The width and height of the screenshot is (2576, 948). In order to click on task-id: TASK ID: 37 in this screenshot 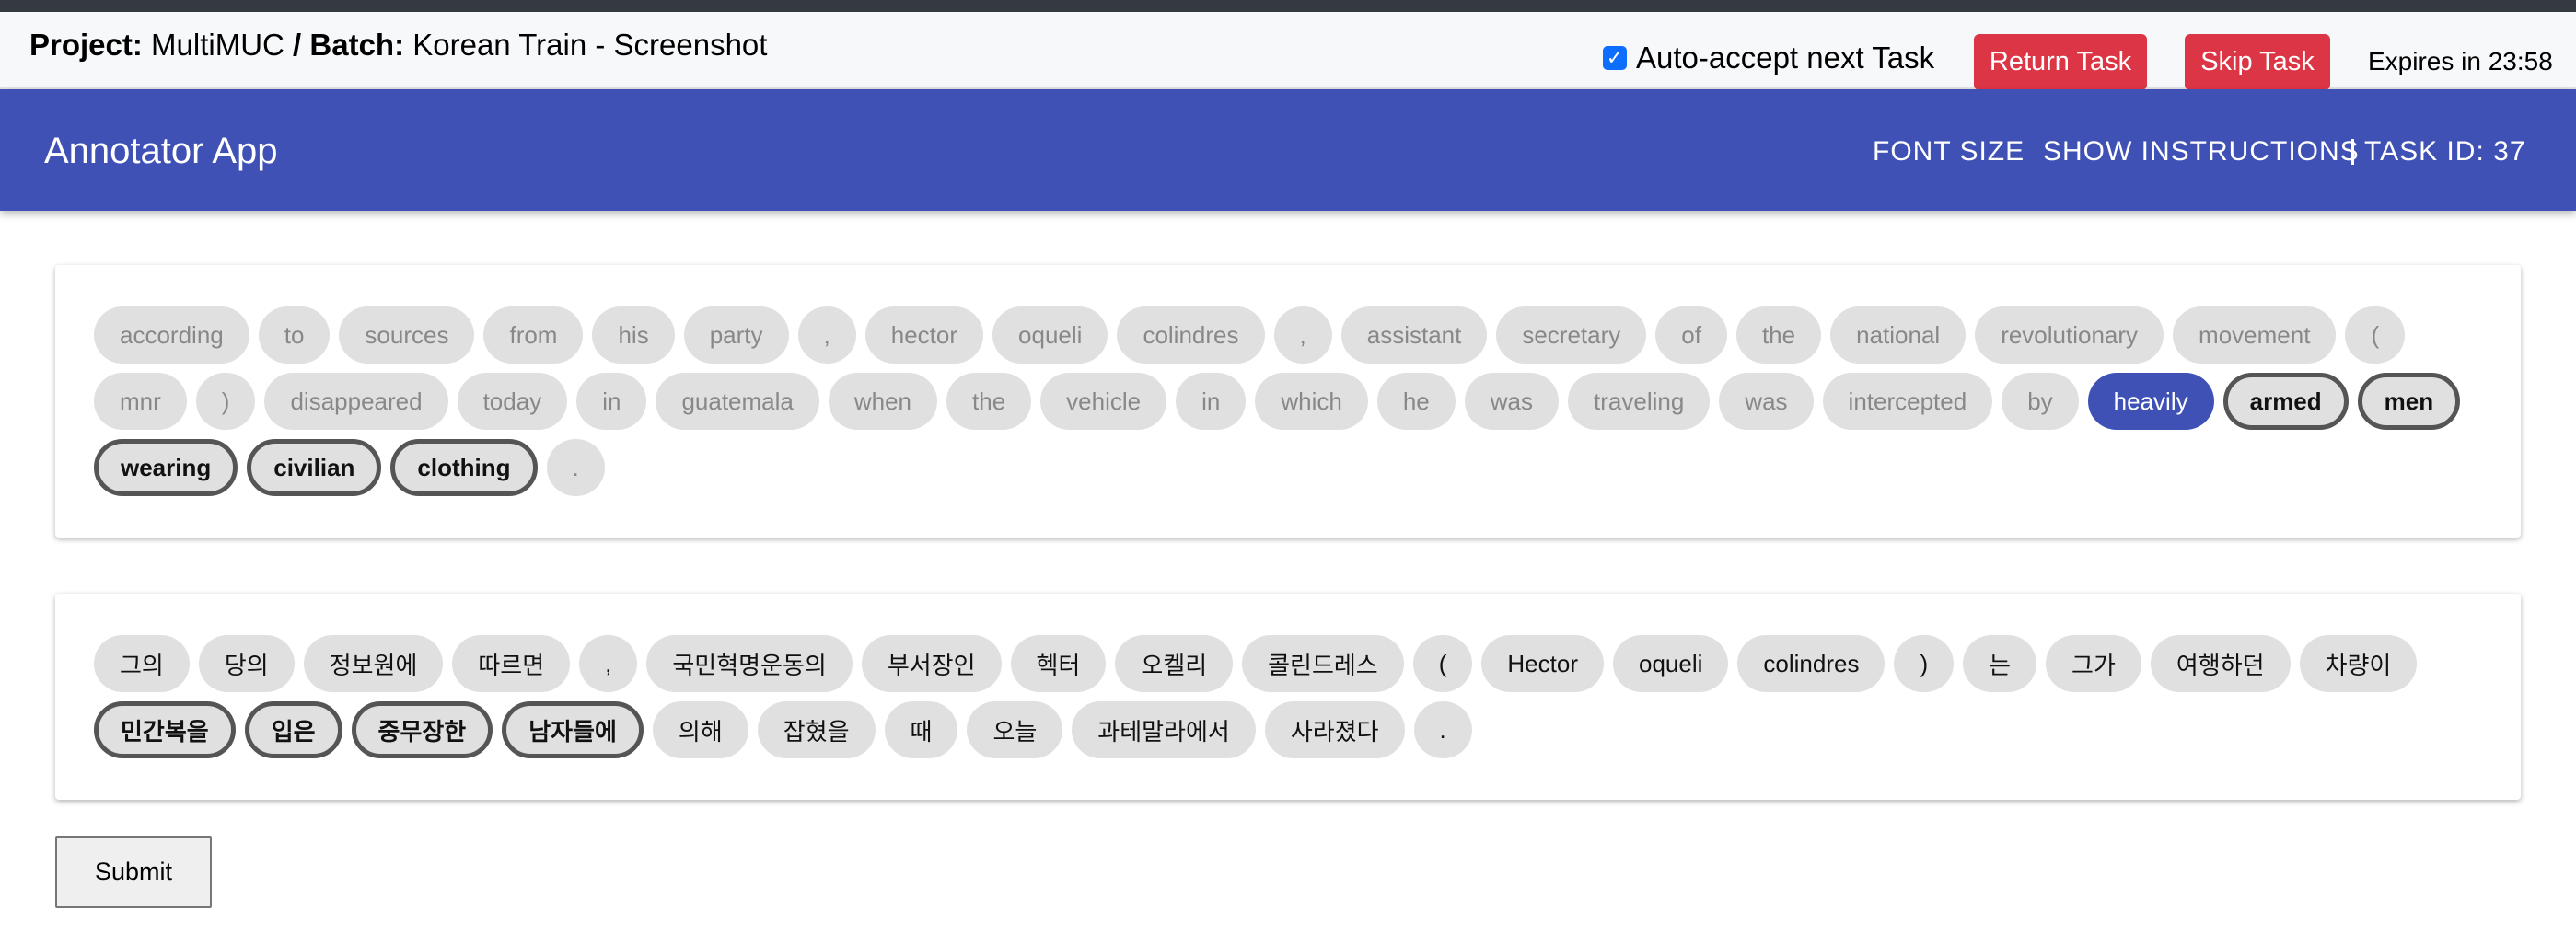, I will do `click(2445, 151)`.